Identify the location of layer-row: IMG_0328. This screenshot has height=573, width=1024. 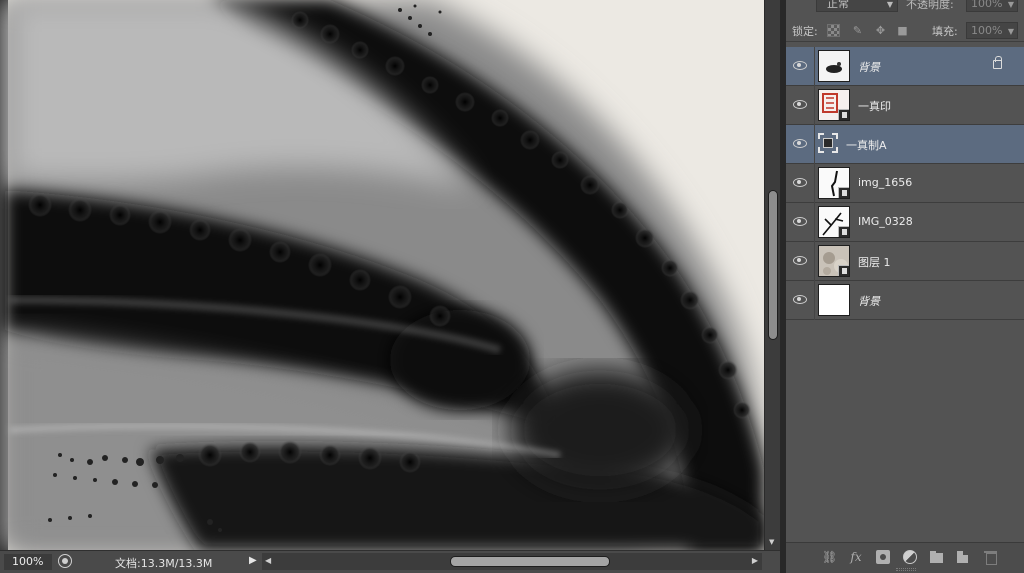
(905, 222).